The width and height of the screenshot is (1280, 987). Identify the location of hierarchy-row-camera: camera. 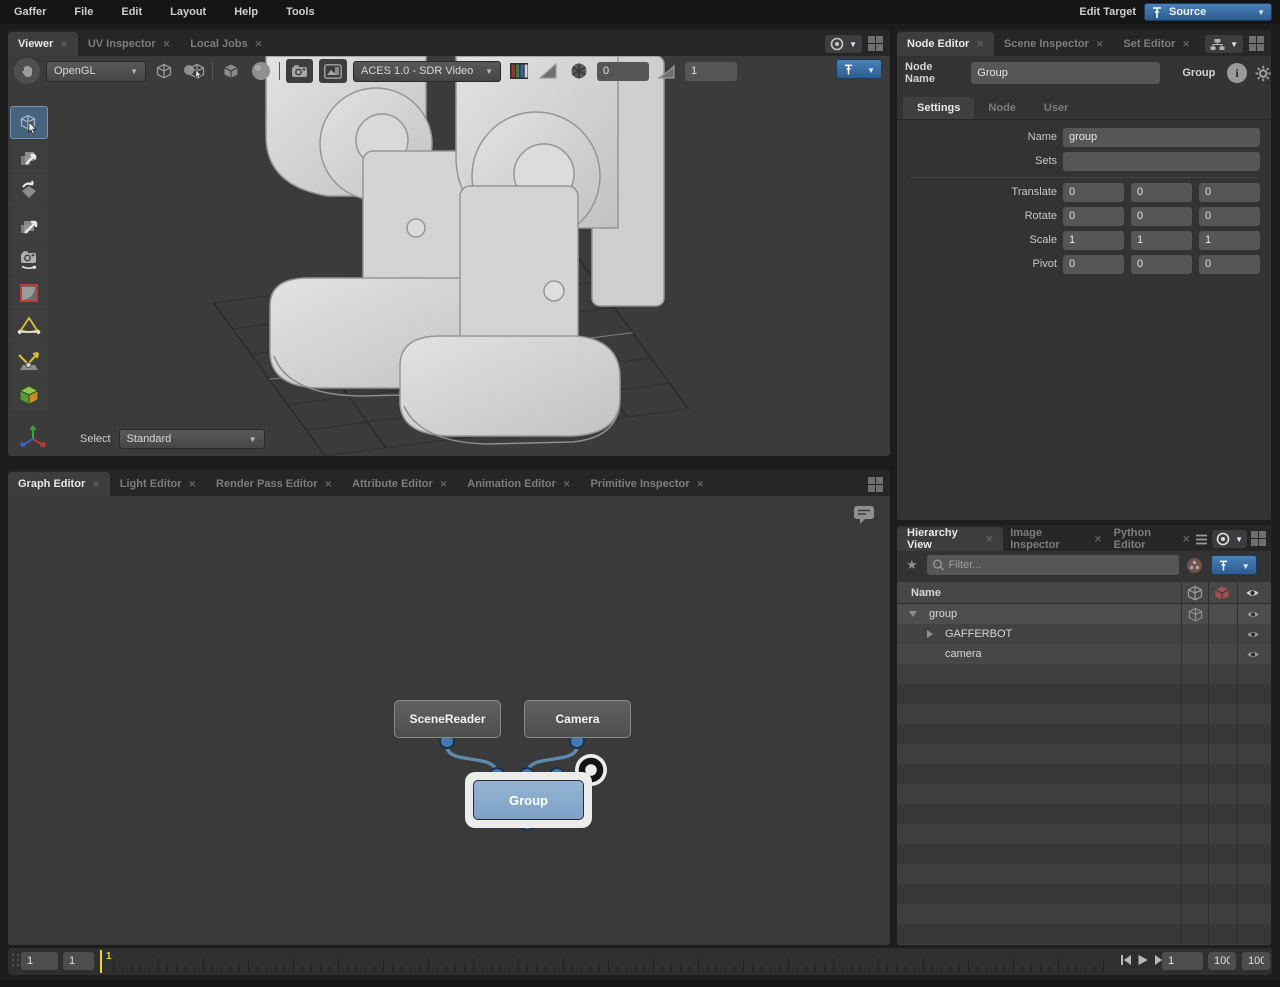
(1084, 654).